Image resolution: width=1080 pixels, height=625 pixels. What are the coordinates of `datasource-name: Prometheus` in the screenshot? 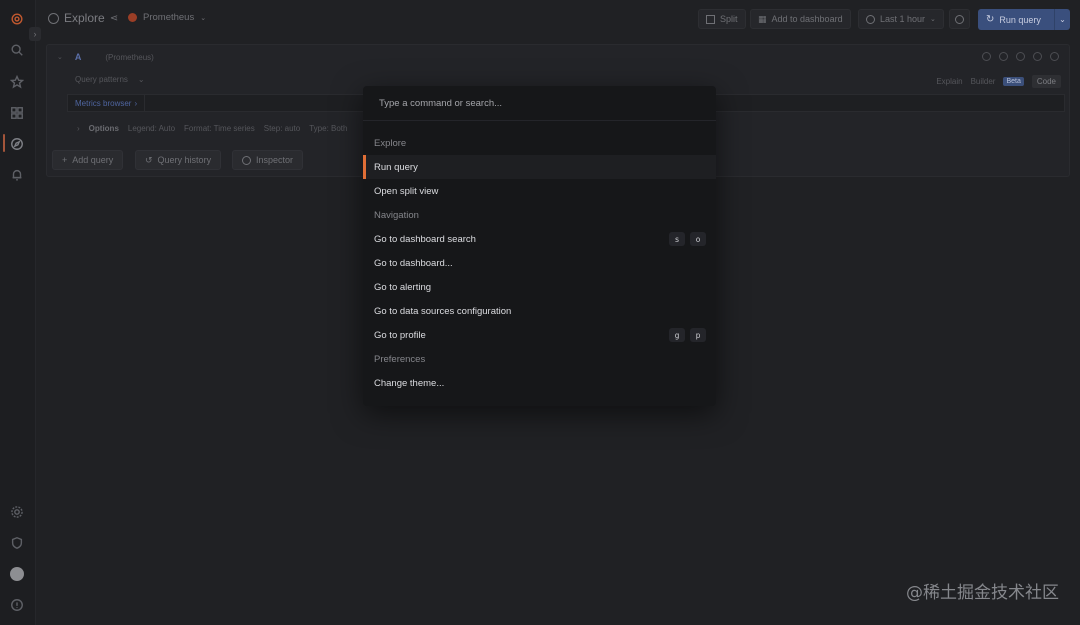 It's located at (169, 17).